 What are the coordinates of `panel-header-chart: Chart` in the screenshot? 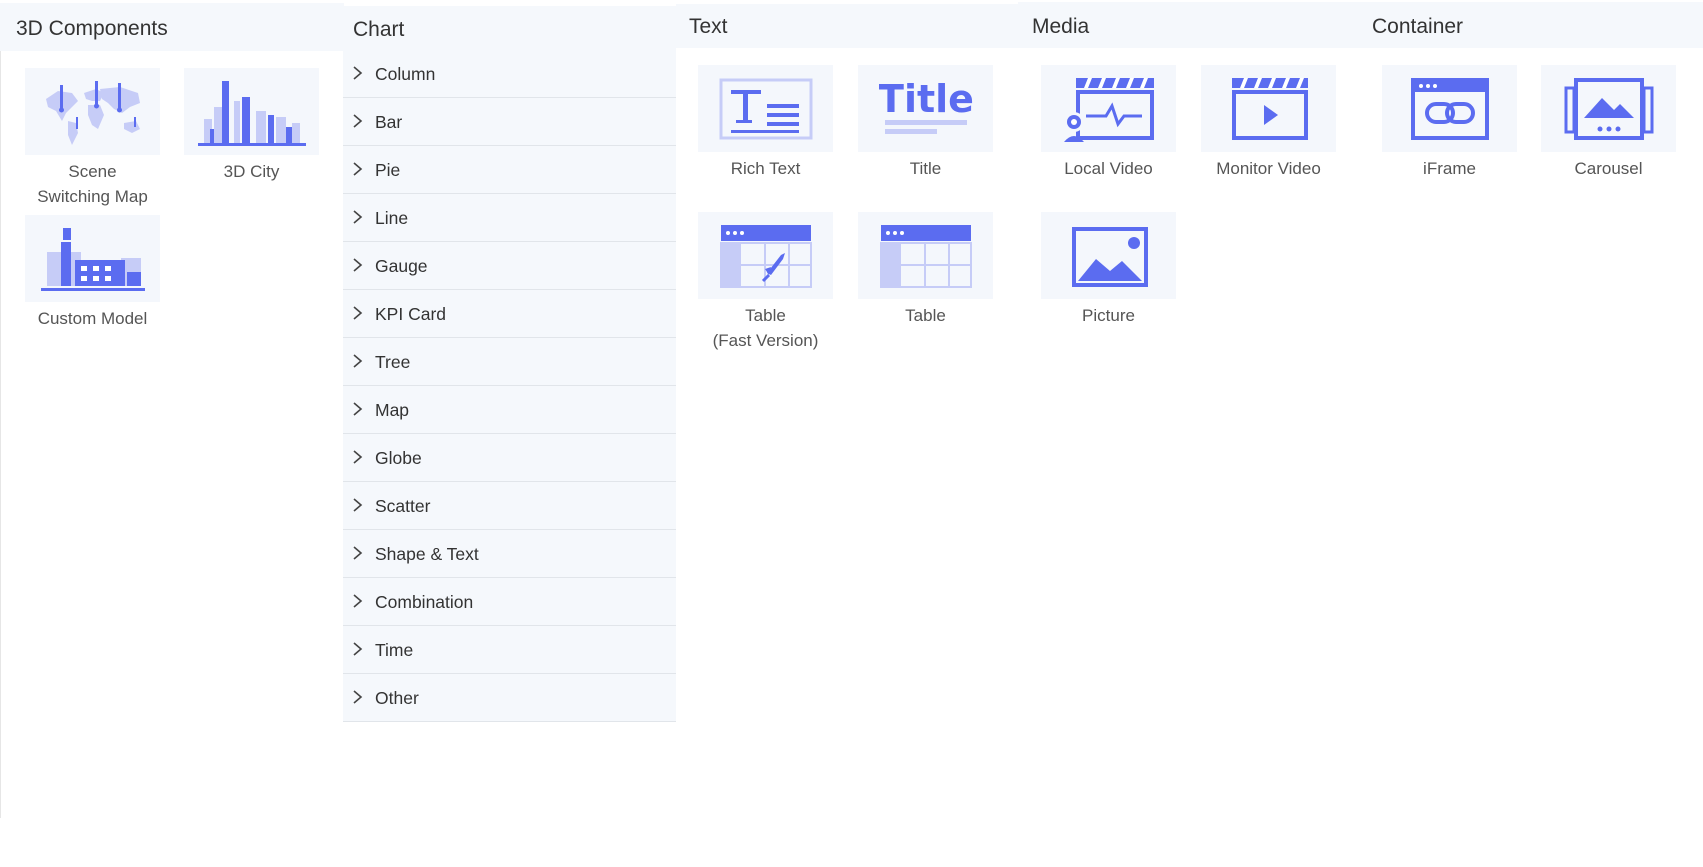 It's located at (509, 28).